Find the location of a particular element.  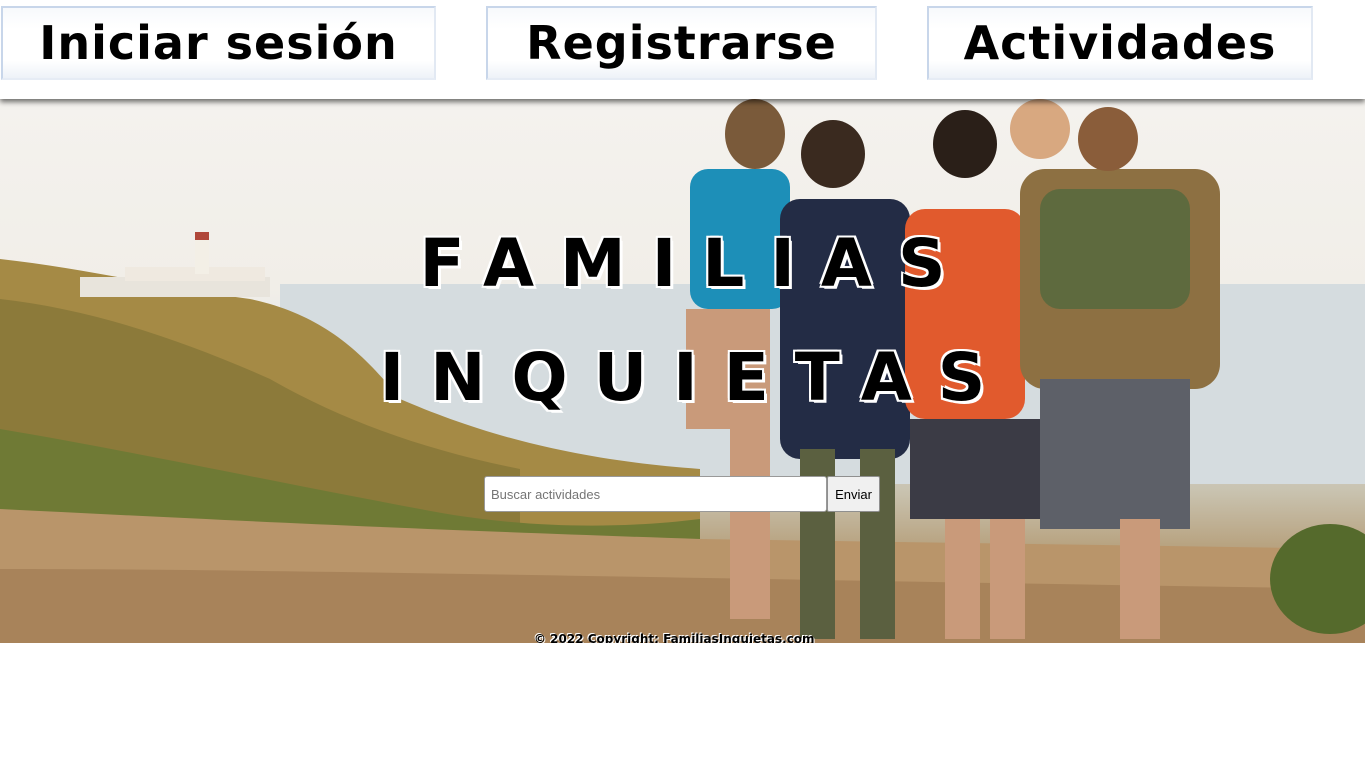

register-button: Registrarse is located at coordinates (681, 43).